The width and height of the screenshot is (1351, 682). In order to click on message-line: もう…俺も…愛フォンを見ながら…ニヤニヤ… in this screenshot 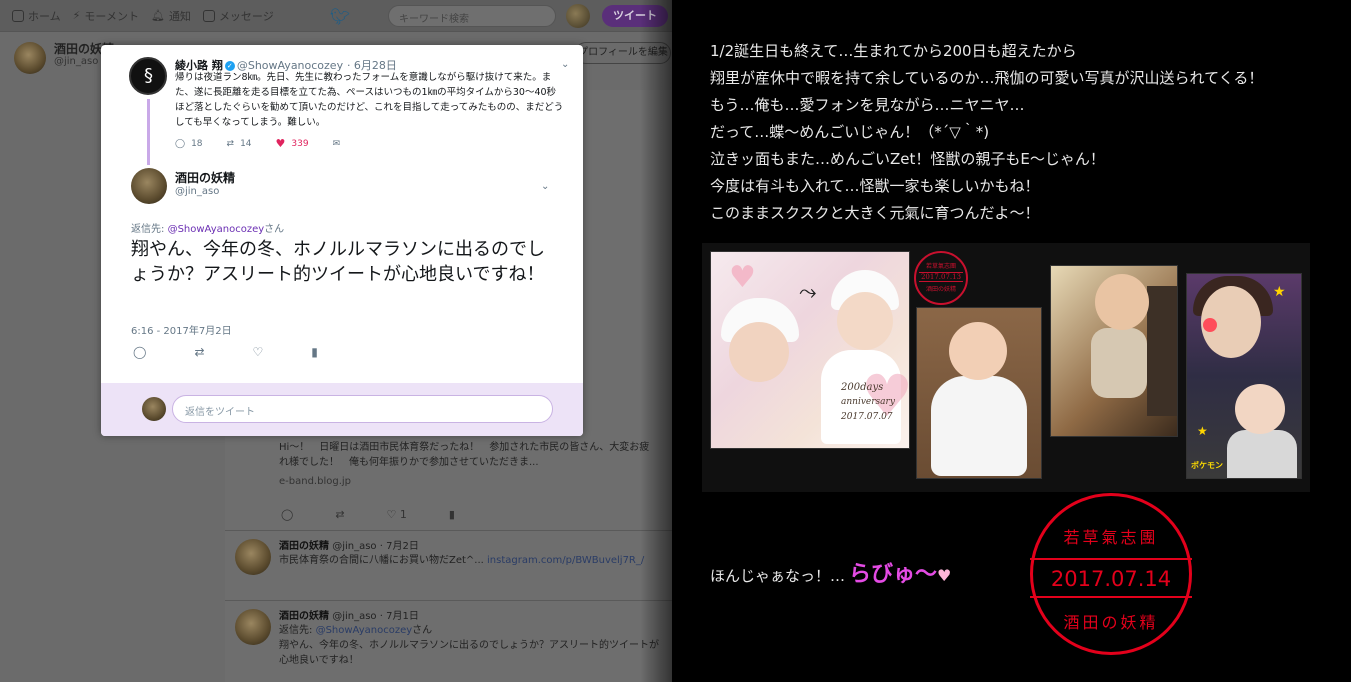, I will do `click(867, 105)`.